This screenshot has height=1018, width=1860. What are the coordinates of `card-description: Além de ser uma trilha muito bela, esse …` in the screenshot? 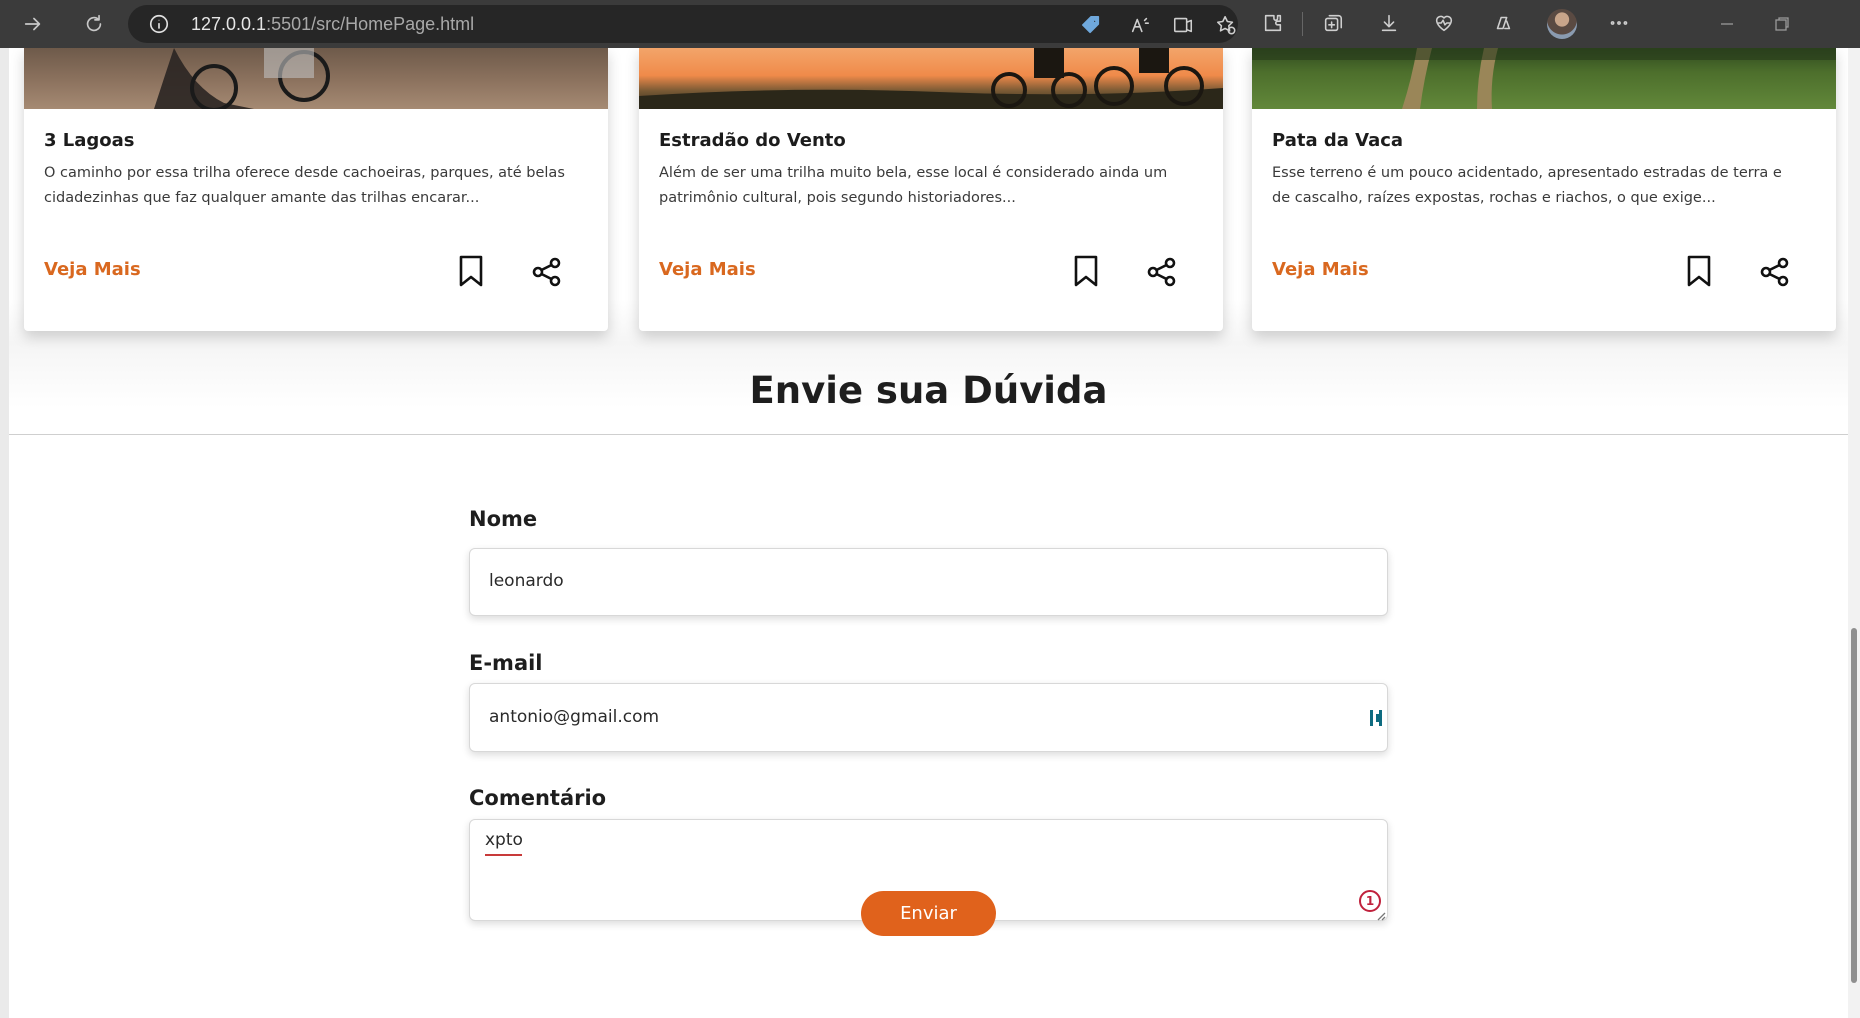 It's located at (913, 185).